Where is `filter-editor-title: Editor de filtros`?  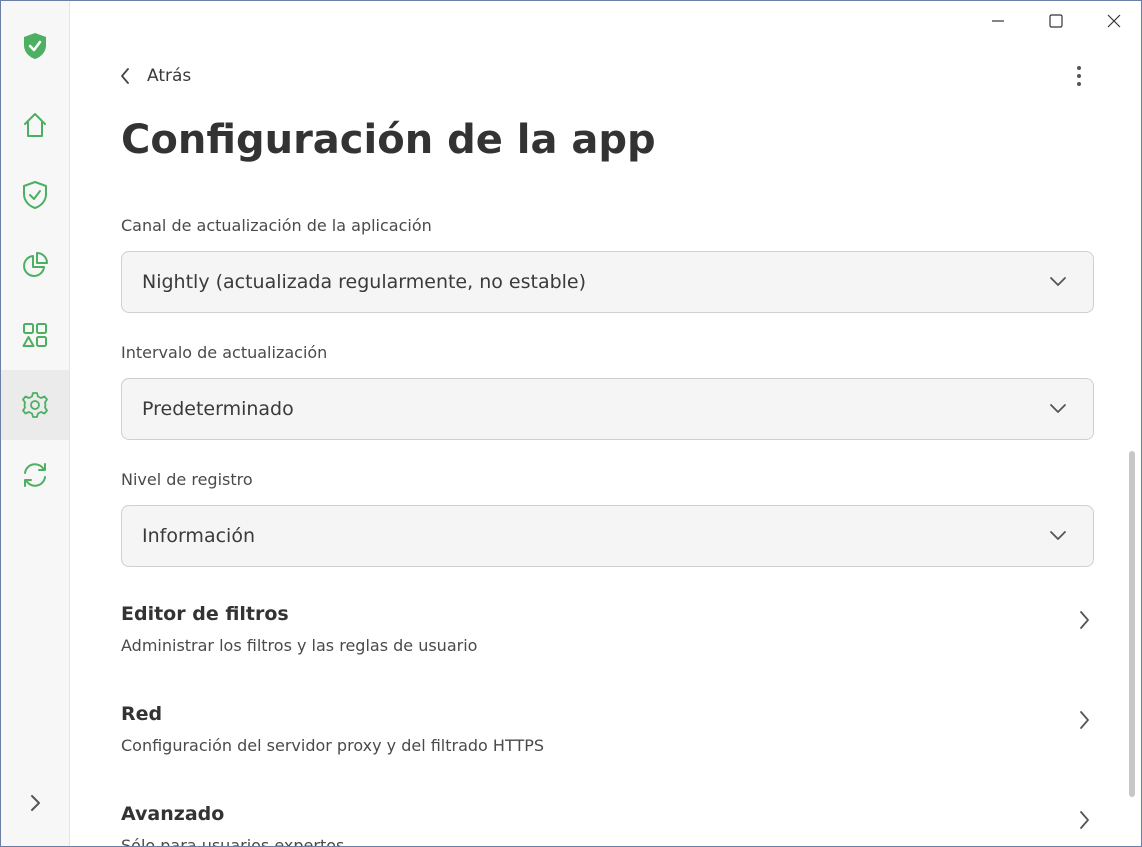
filter-editor-title: Editor de filtros is located at coordinates (205, 614).